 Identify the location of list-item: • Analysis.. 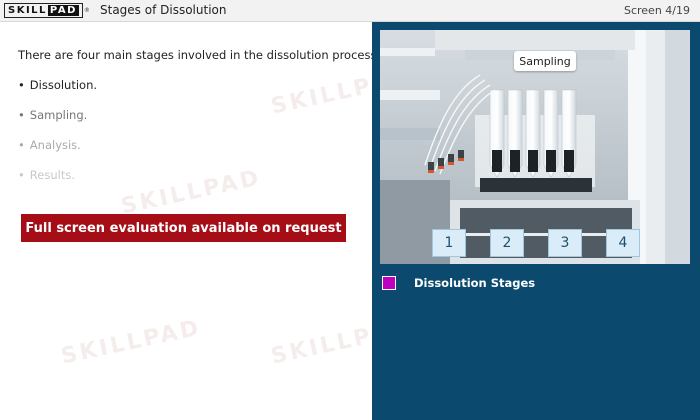
(49, 145).